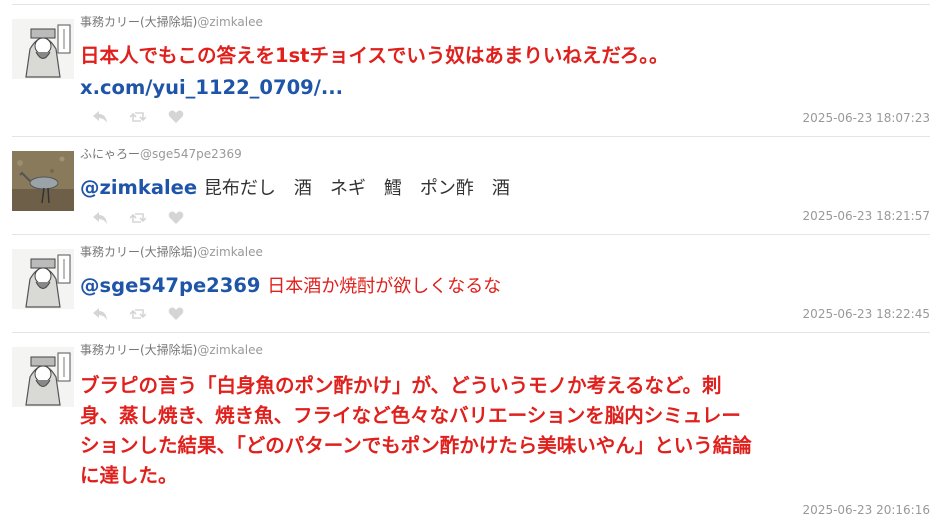  I want to click on tweet-text-line: ションした結果、「どのパターンでもポン酢かけたら美味いやん」という結論, so click(416, 445).